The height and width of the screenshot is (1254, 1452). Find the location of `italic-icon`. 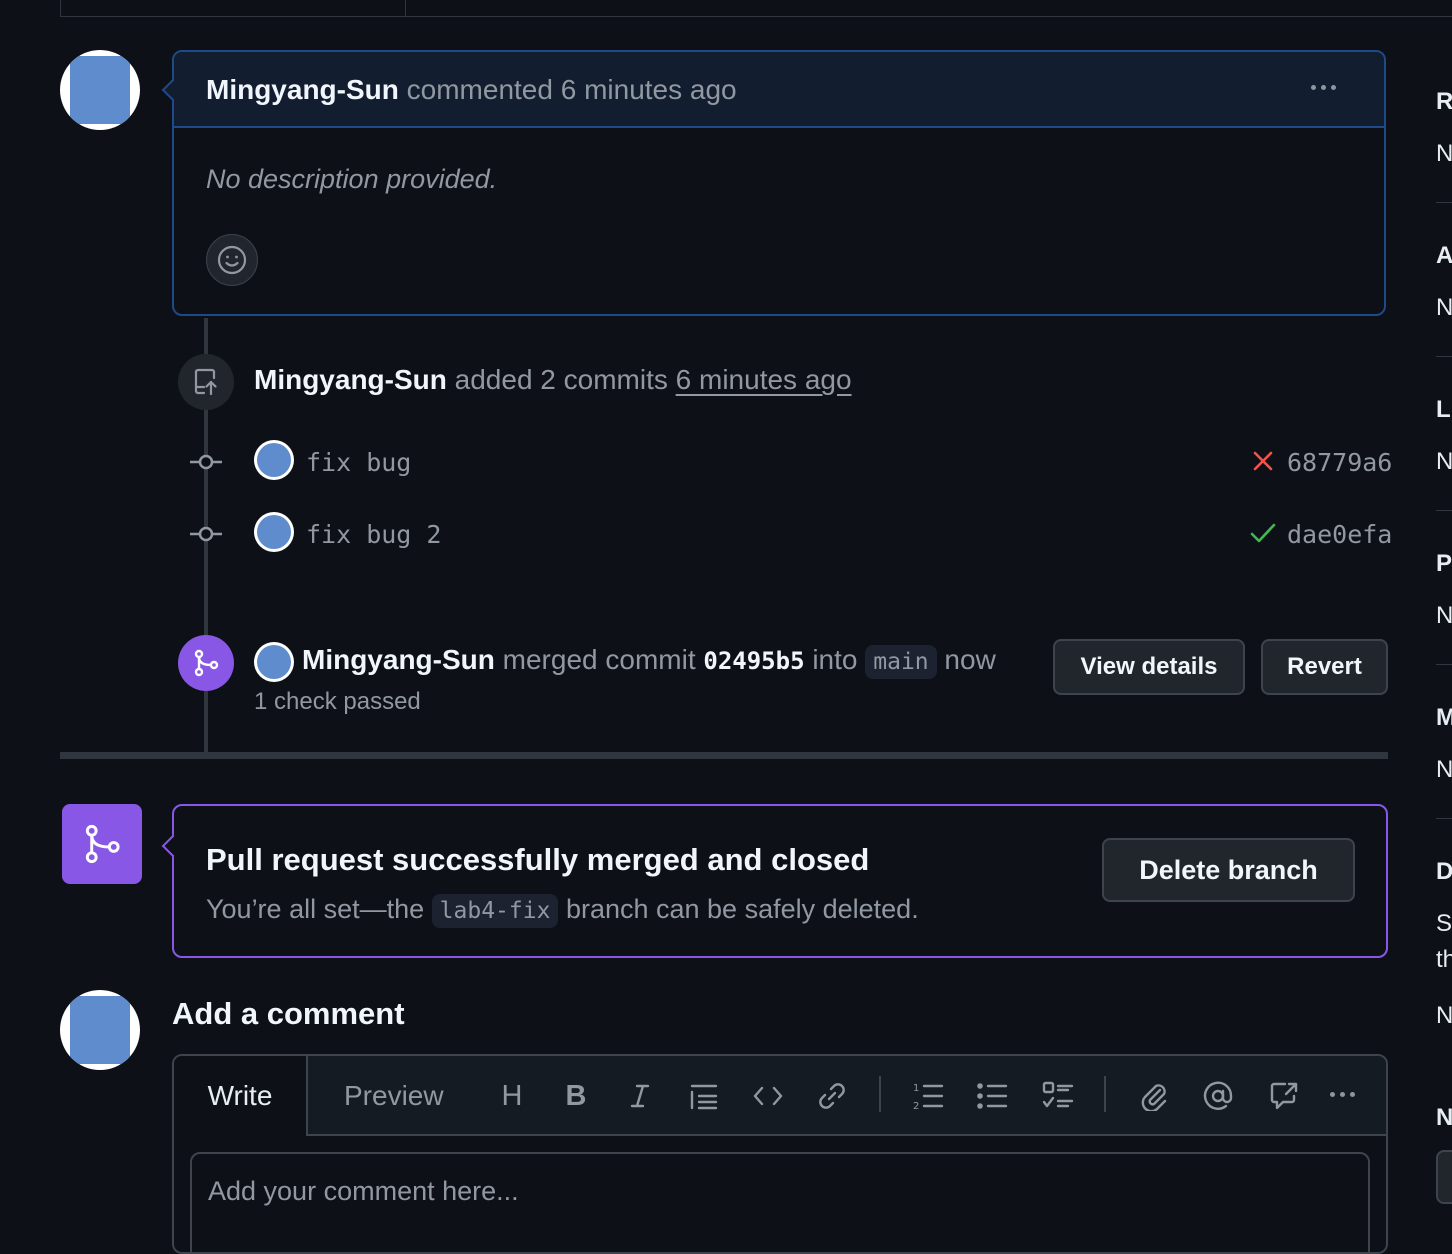

italic-icon is located at coordinates (640, 1096).